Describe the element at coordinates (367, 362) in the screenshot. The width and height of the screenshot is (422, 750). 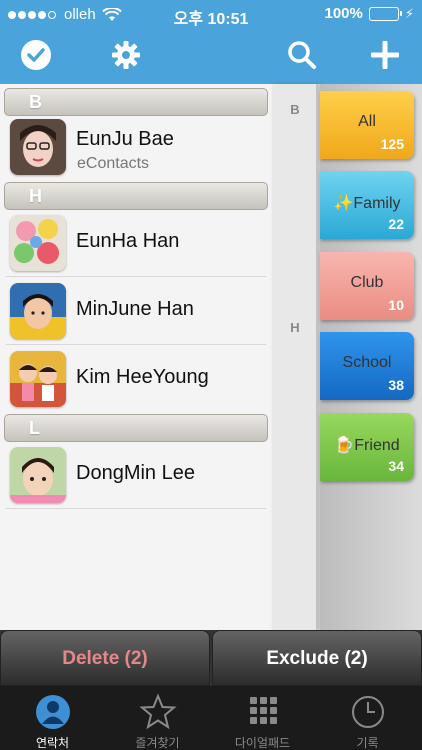
I see `group-name: School` at that location.